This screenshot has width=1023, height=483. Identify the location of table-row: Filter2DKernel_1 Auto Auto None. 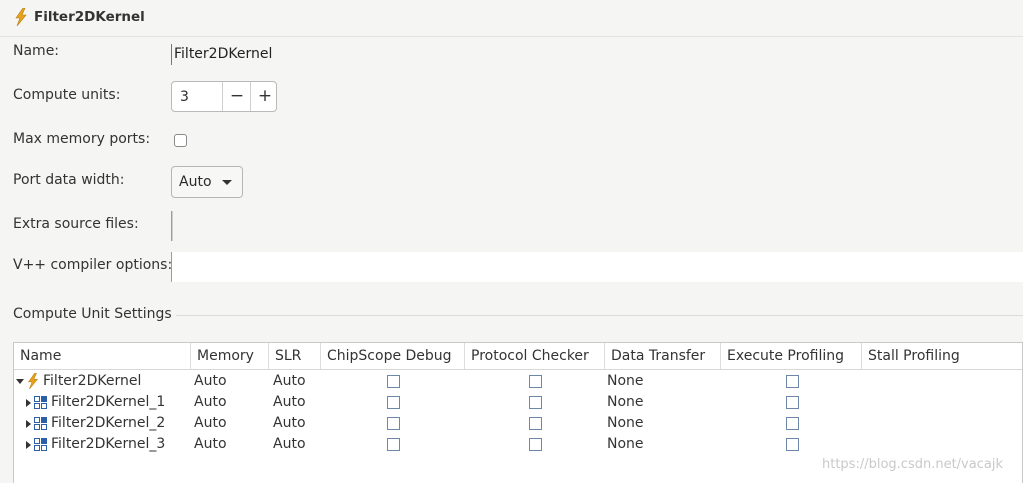
(518, 402).